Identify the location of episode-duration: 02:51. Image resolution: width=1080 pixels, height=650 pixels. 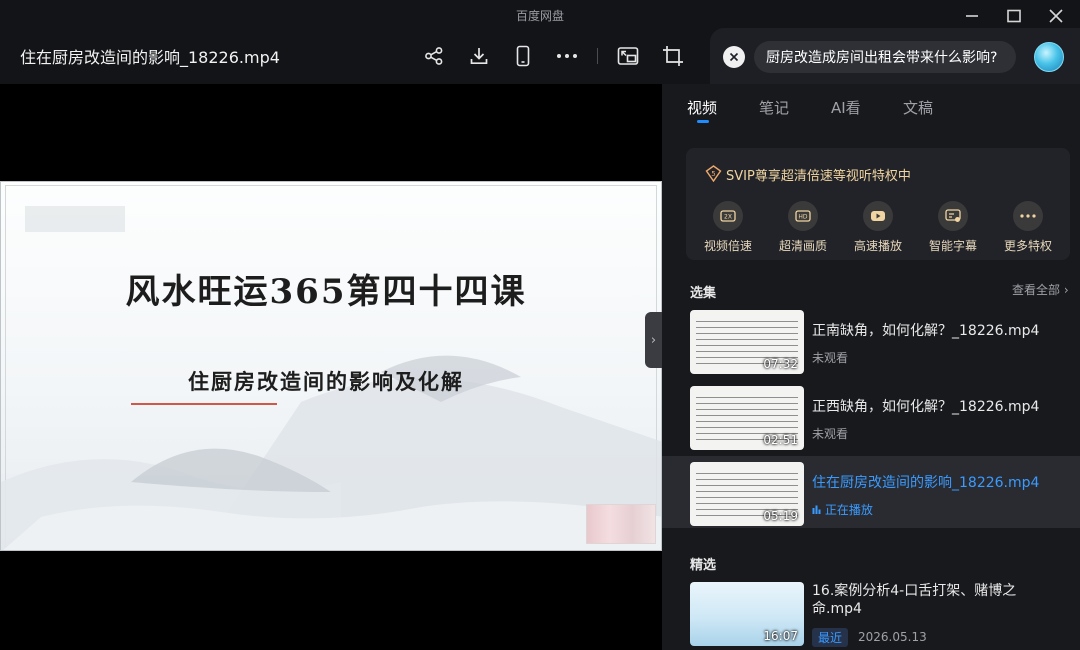
(780, 440).